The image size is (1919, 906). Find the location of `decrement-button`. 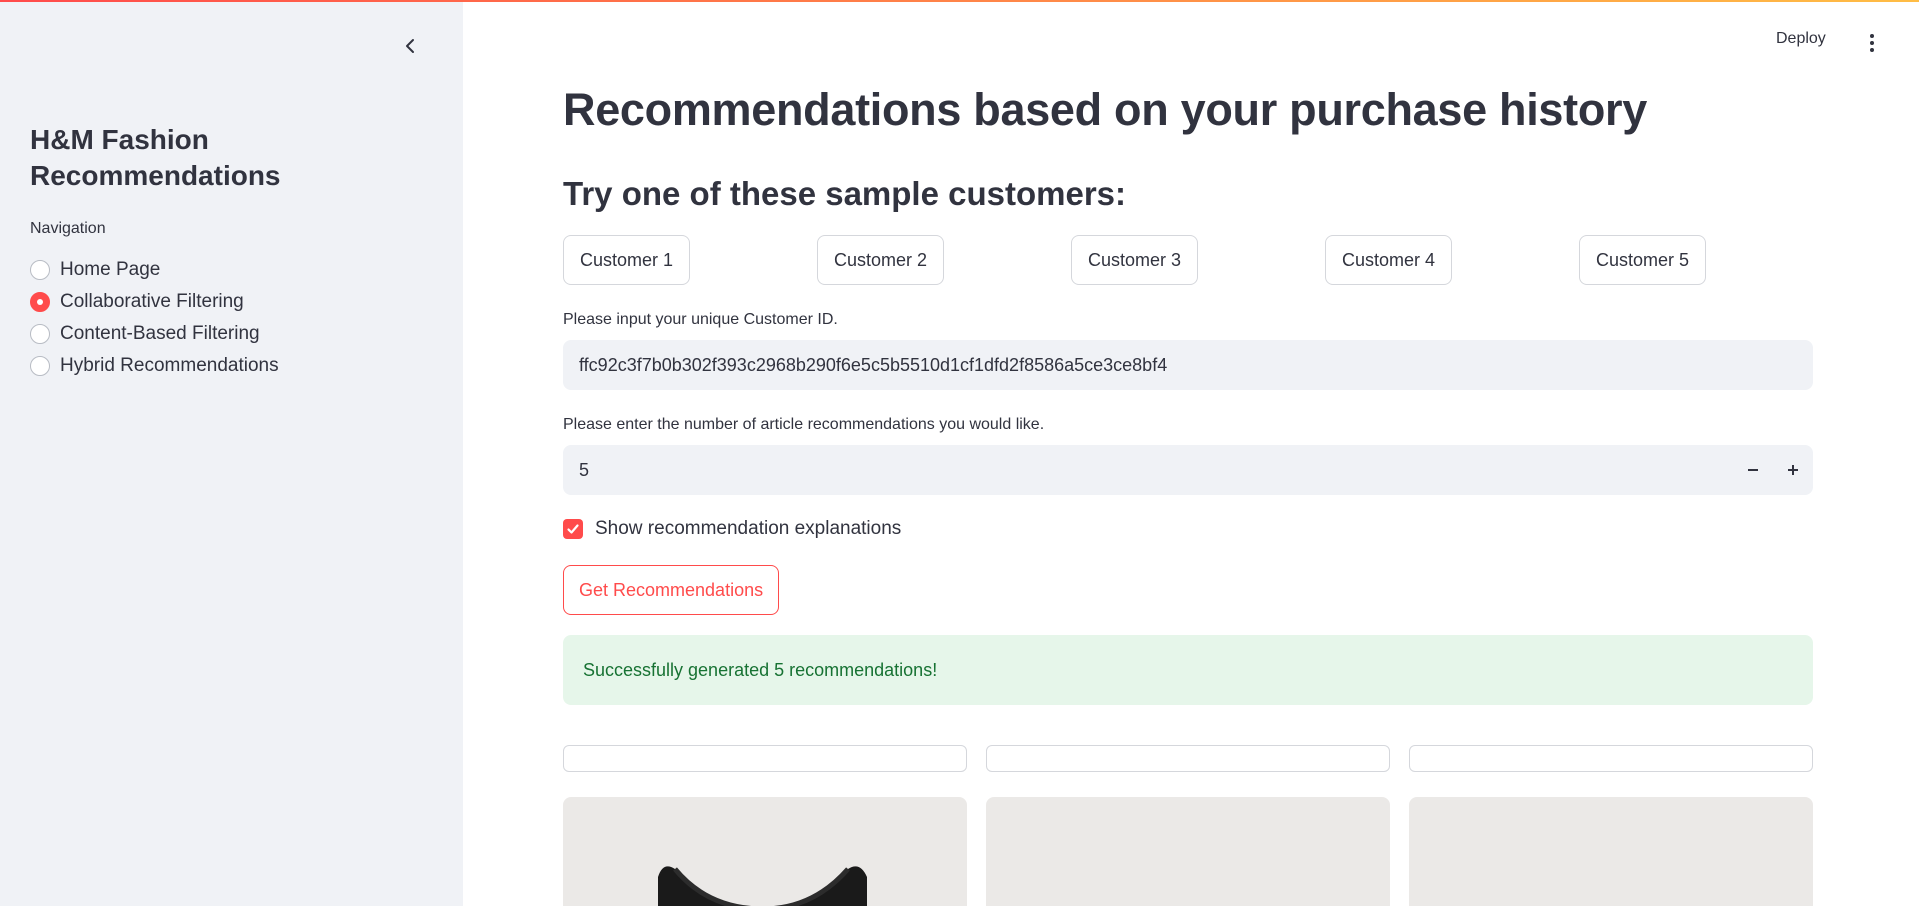

decrement-button is located at coordinates (1753, 470).